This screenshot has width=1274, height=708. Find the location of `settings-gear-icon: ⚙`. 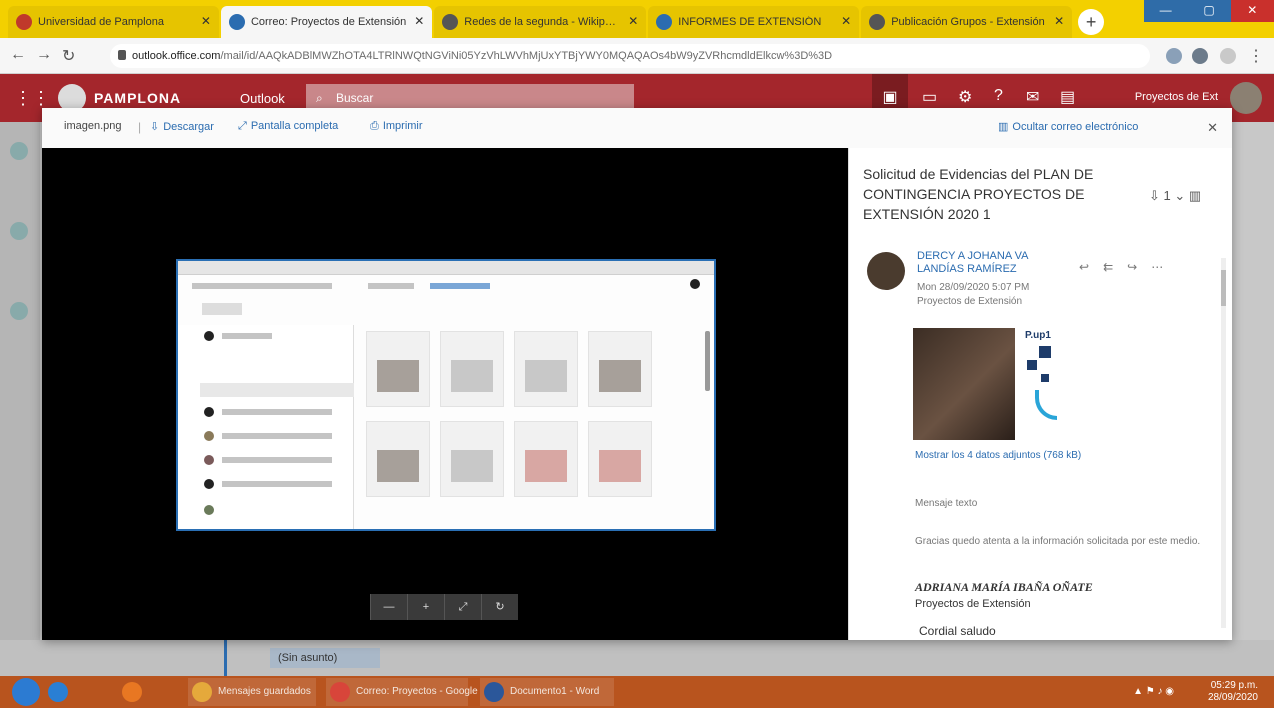

settings-gear-icon: ⚙ is located at coordinates (965, 97).